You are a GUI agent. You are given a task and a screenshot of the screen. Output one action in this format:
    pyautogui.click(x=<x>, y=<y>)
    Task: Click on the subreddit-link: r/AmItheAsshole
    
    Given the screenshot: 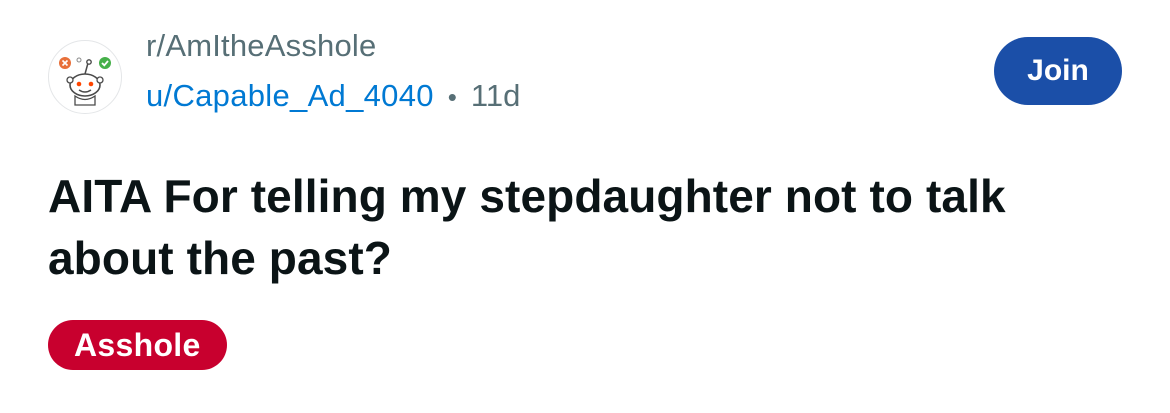 What is the action you would take?
    pyautogui.click(x=261, y=46)
    